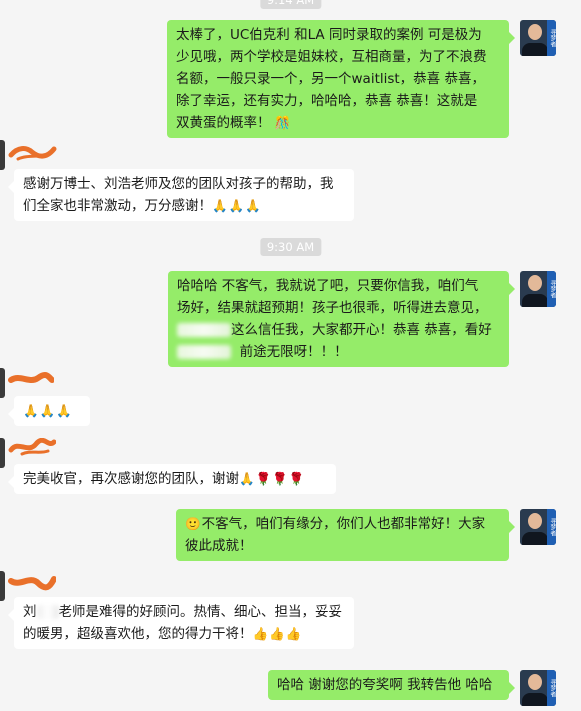 This screenshot has width=581, height=711. Describe the element at coordinates (182, 612) in the screenshot. I see `message-text: 刘老师是难得的好顾问。热情、细心、担当，妥妥` at that location.